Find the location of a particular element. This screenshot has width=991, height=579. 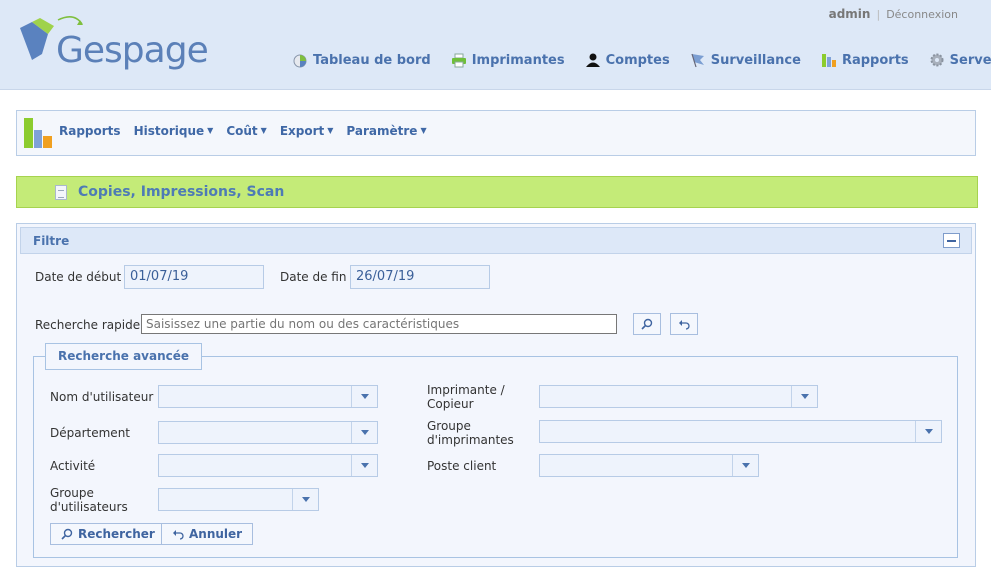

collapse-button is located at coordinates (951, 240).